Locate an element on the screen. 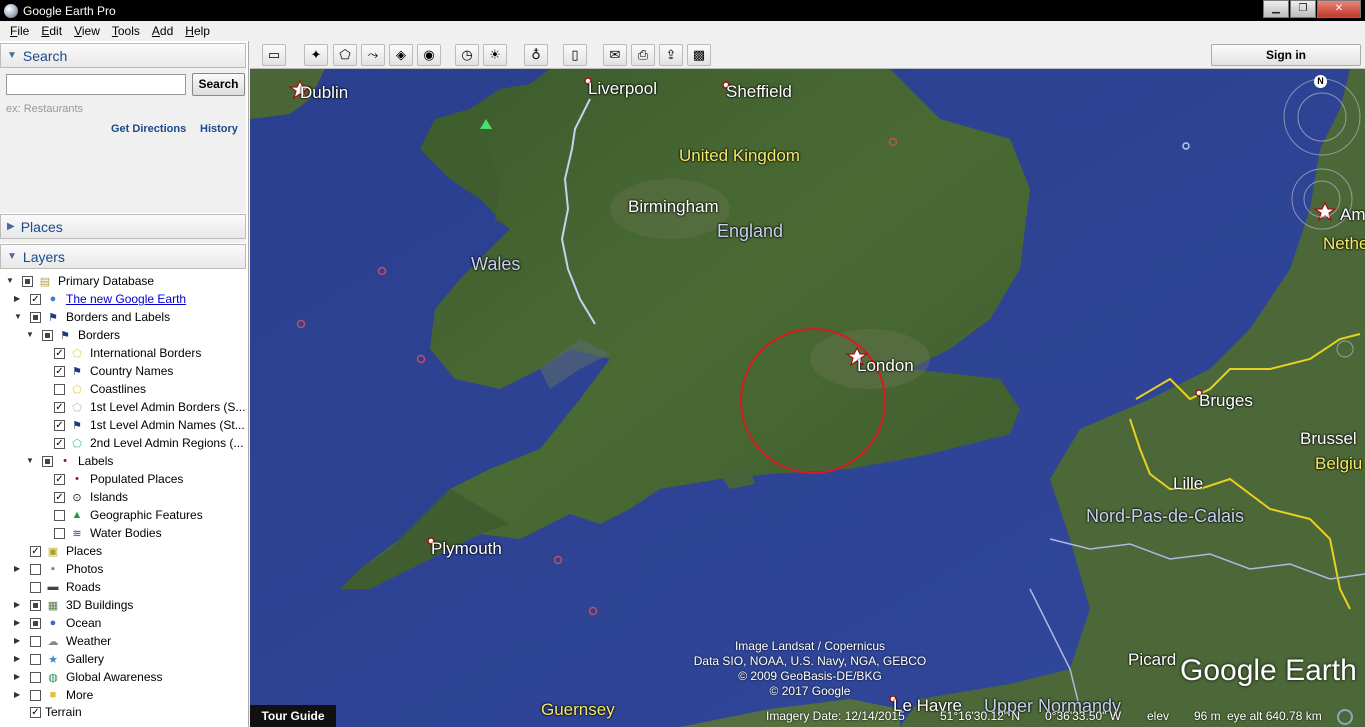 This screenshot has width=1365, height=727. map-label: Bruges is located at coordinates (1226, 401).